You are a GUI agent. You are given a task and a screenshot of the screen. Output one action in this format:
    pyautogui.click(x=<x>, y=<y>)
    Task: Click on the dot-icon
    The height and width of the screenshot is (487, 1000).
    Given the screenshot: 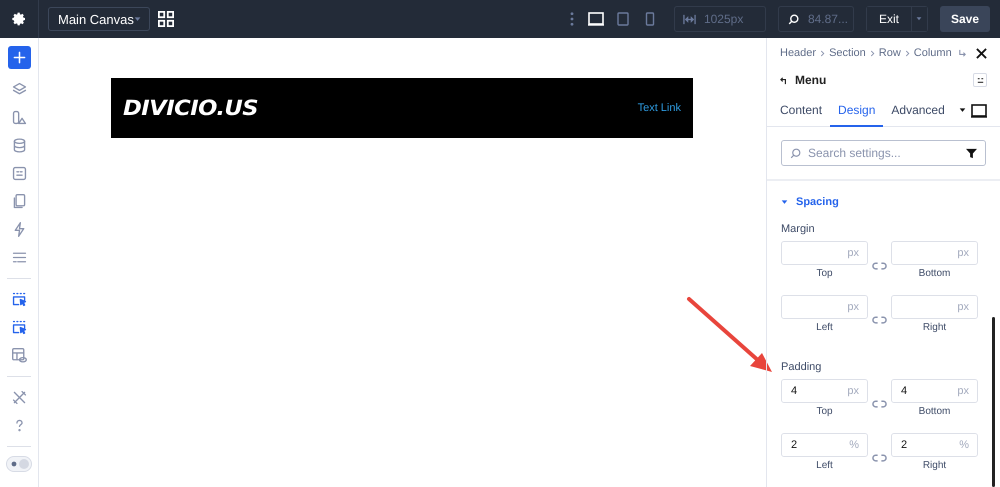 What is the action you would take?
    pyautogui.click(x=14, y=464)
    